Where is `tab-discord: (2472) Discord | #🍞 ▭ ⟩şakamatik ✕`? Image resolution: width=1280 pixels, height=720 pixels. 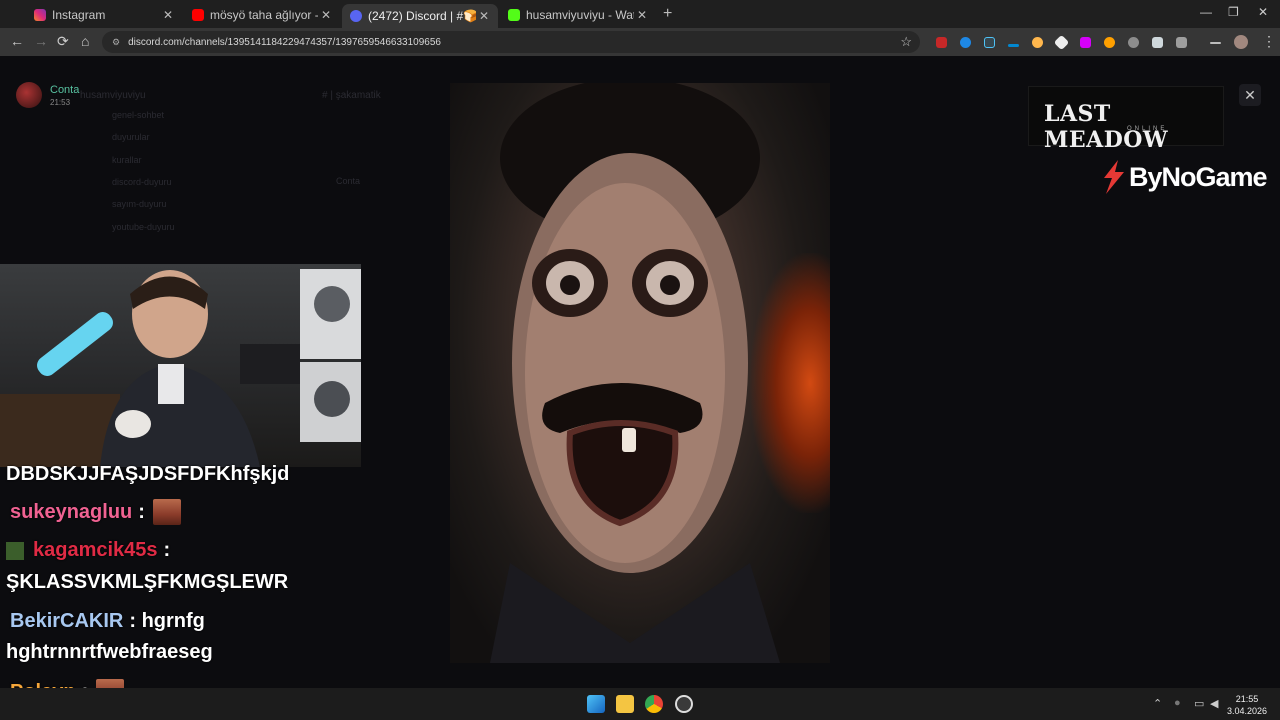
tab-discord: (2472) Discord | #🍞 ▭ ⟩şakamatik ✕ is located at coordinates (420, 16).